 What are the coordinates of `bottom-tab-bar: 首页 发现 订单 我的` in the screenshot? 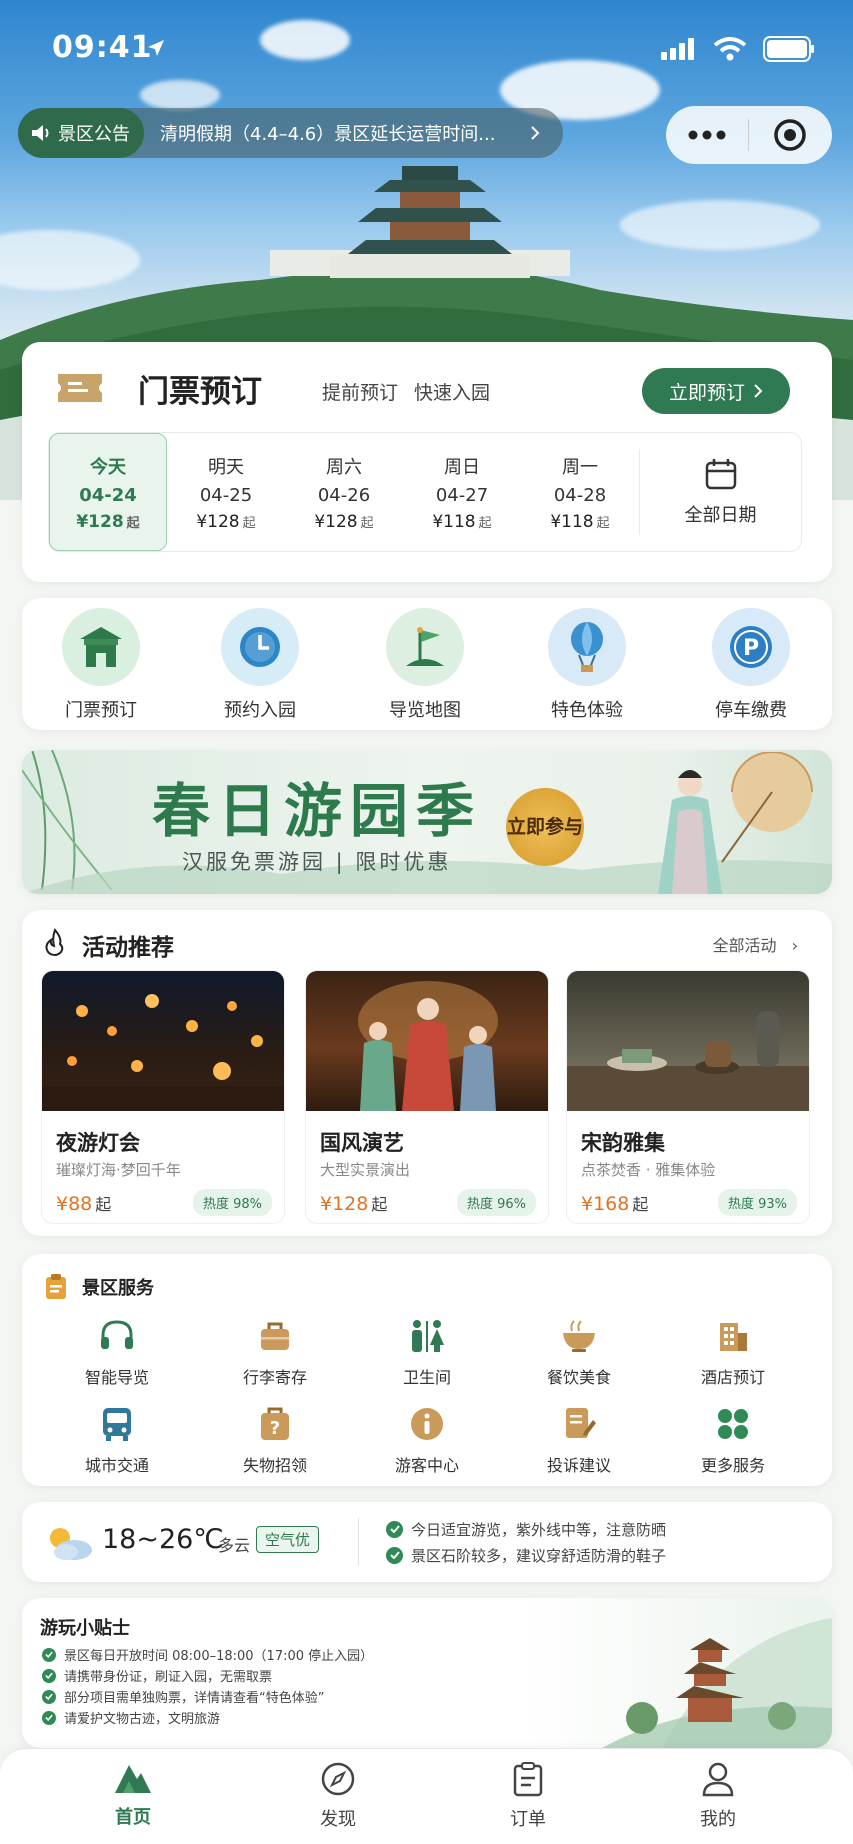 It's located at (426, 1796).